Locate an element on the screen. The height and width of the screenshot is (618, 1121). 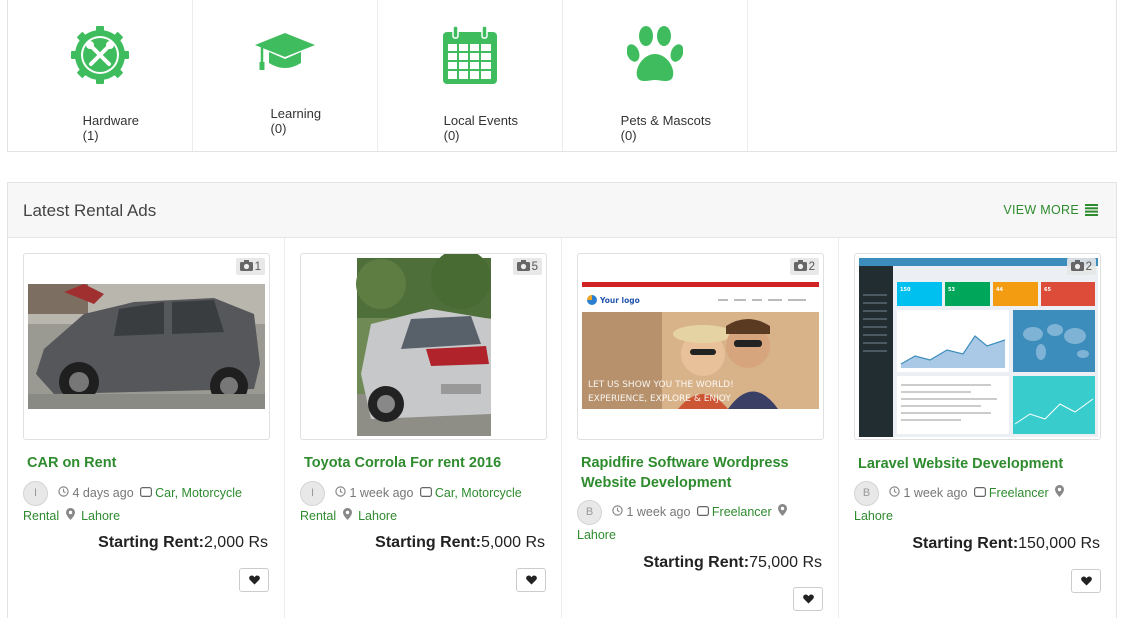
gear-tools-icon is located at coordinates (100, 55).